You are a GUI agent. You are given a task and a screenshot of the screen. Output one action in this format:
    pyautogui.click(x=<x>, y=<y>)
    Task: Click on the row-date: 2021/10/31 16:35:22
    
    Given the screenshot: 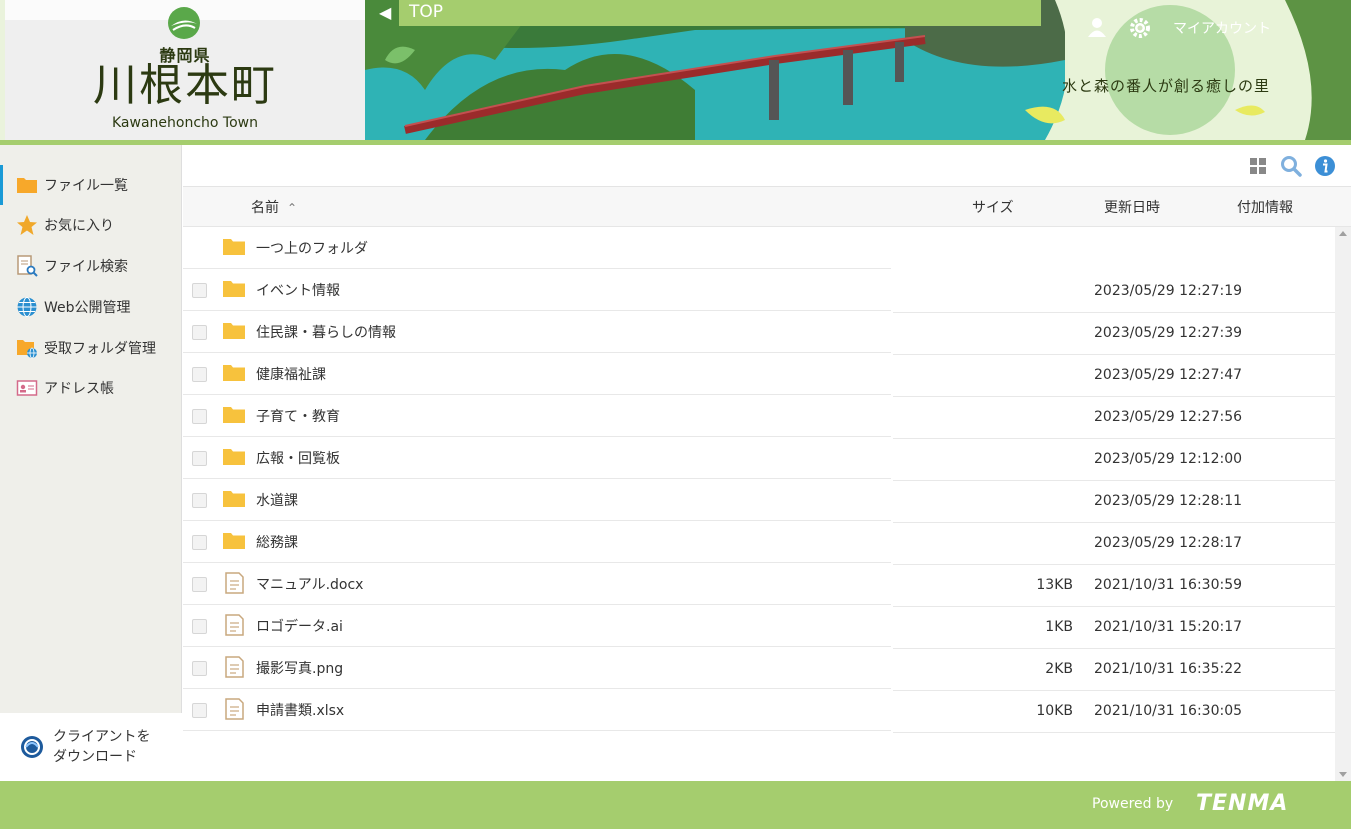 What is the action you would take?
    pyautogui.click(x=1168, y=669)
    